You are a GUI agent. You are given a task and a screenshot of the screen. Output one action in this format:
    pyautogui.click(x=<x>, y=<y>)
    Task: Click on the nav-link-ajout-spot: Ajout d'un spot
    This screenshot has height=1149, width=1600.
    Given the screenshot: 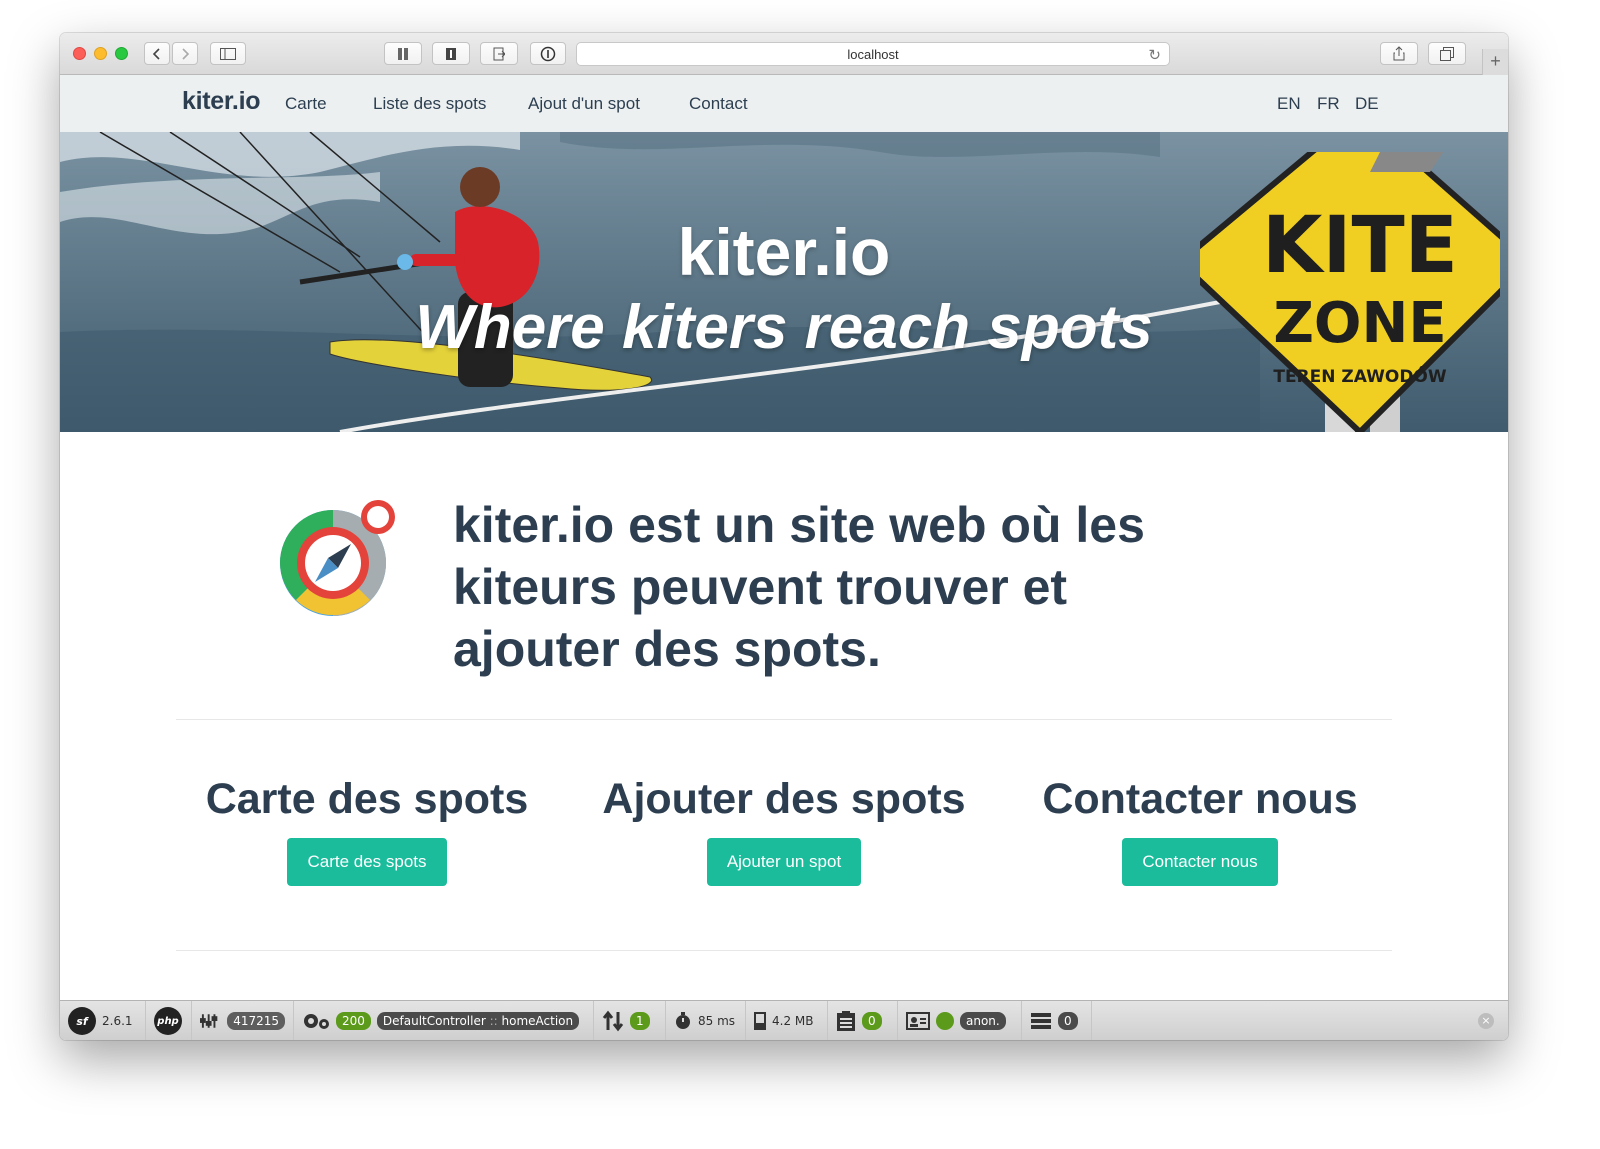 What is the action you would take?
    pyautogui.click(x=584, y=104)
    